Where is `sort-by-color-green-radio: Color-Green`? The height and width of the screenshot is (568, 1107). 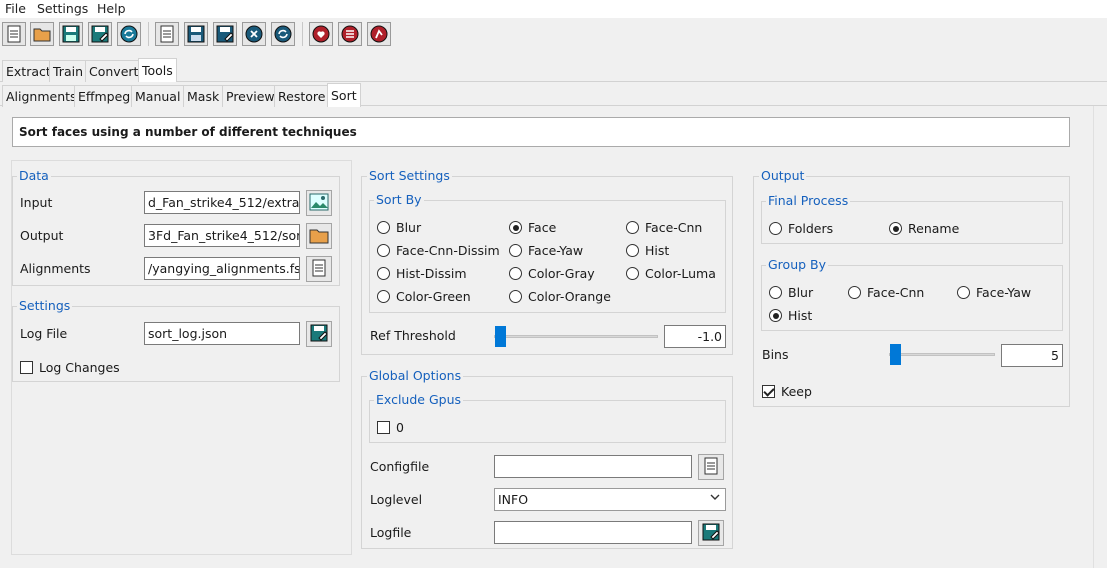
sort-by-color-green-radio: Color-Green is located at coordinates (424, 296).